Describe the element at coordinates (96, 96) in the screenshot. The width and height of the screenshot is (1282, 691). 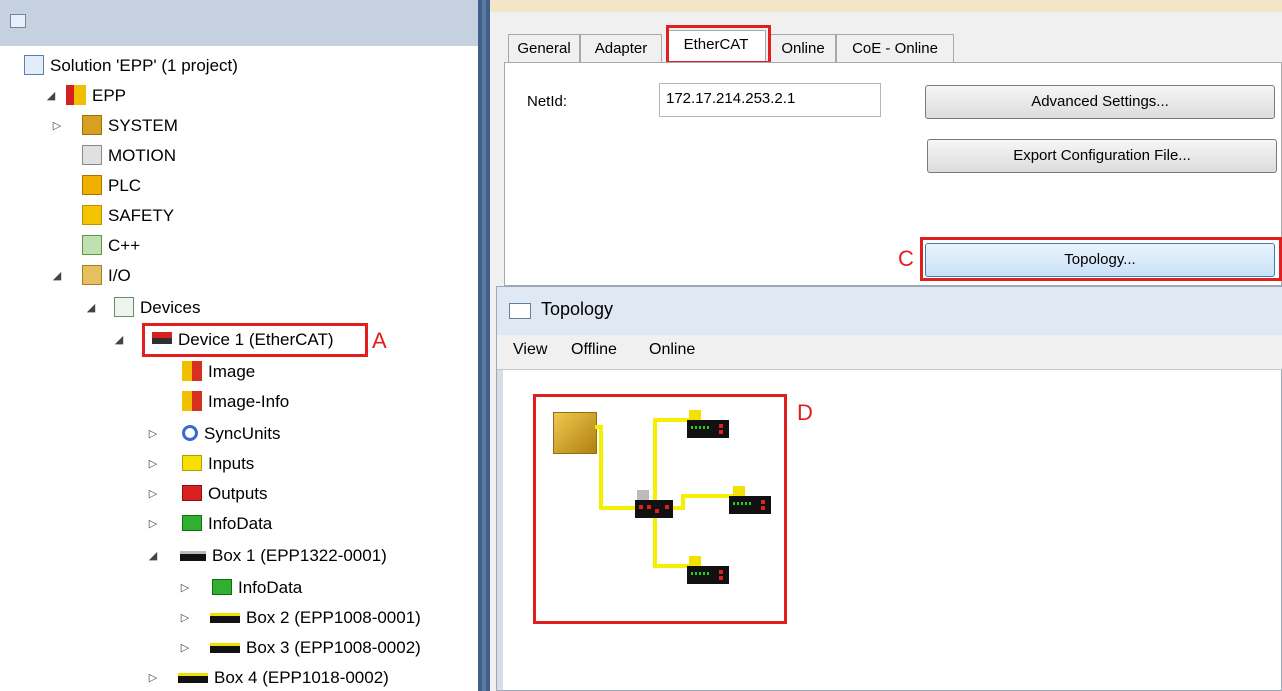
I see `tree-item-epp: EPP` at that location.